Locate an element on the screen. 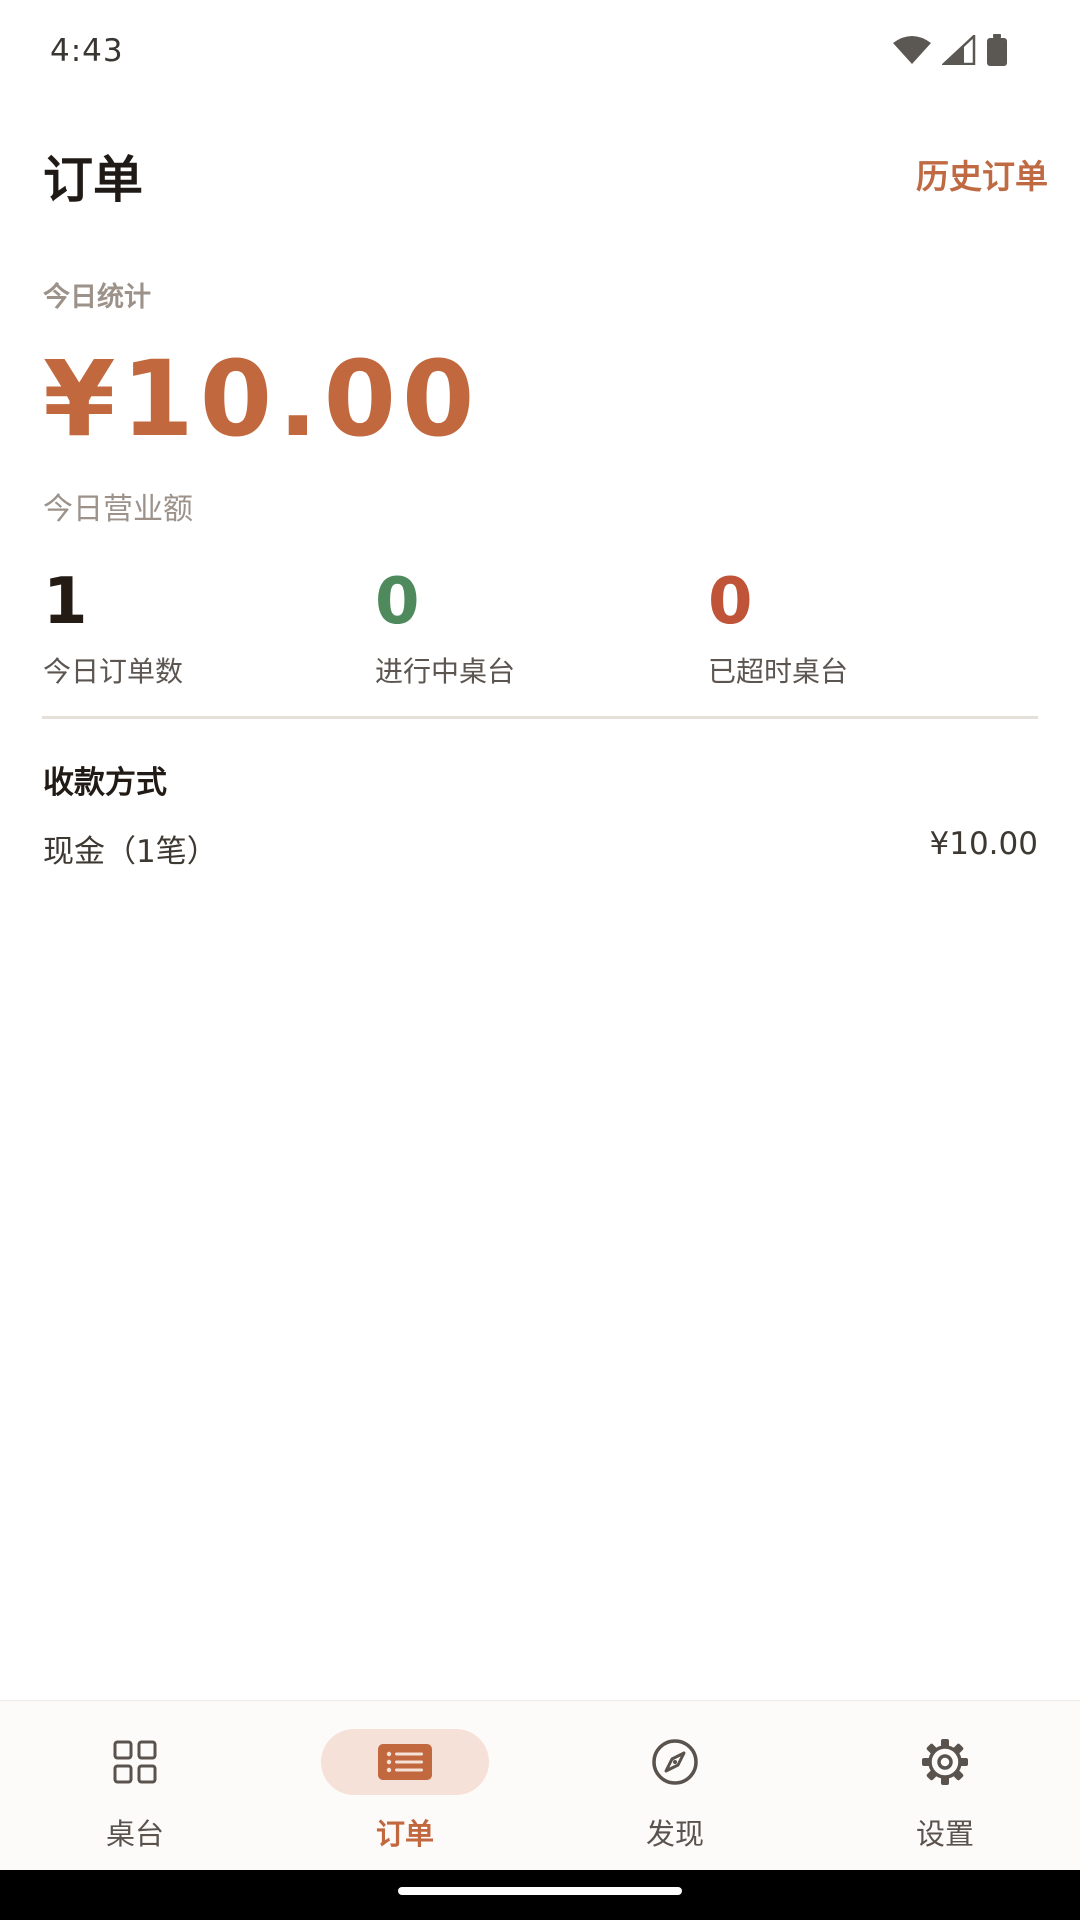 This screenshot has height=1920, width=1080. nav-item-tables: 桌台 is located at coordinates (135, 1786).